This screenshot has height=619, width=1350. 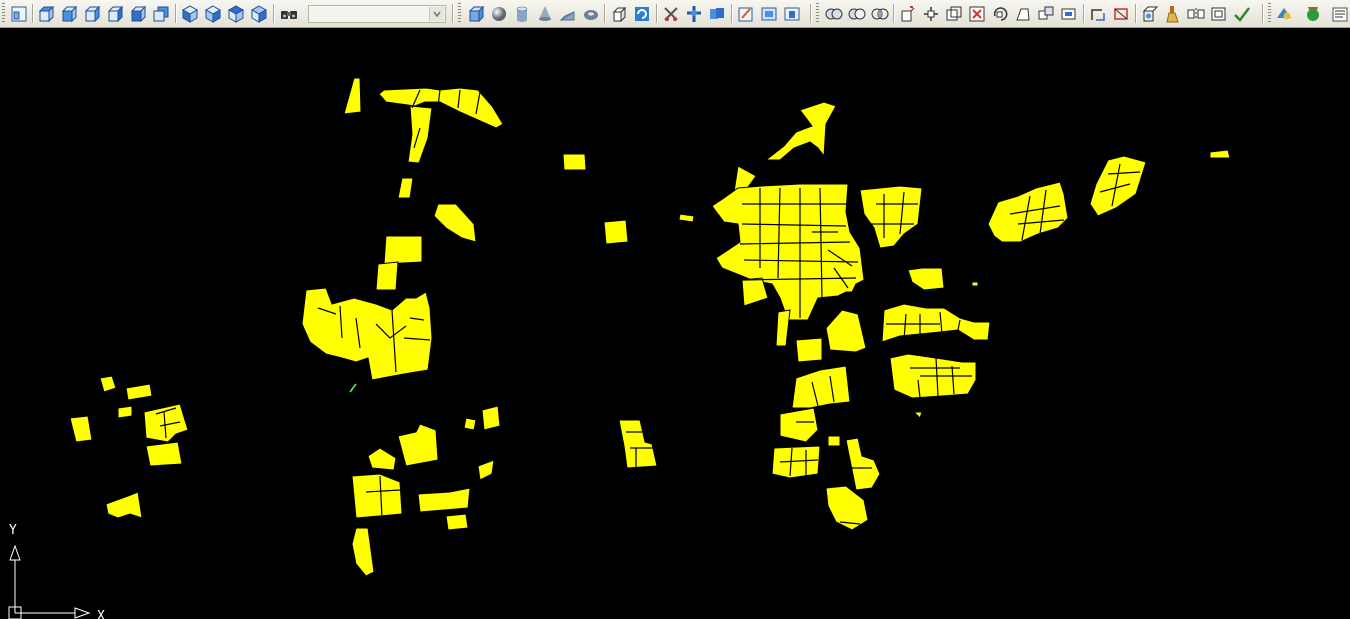 I want to click on copy-faces-icon, so click(x=1046, y=14).